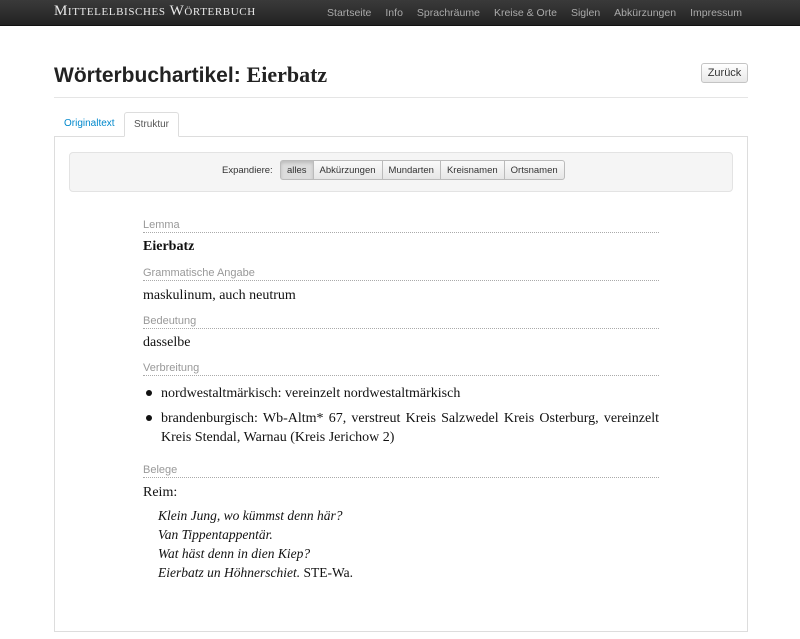 This screenshot has height=639, width=800. I want to click on nav-link-abkuerzungen: Abkürzungen, so click(645, 13).